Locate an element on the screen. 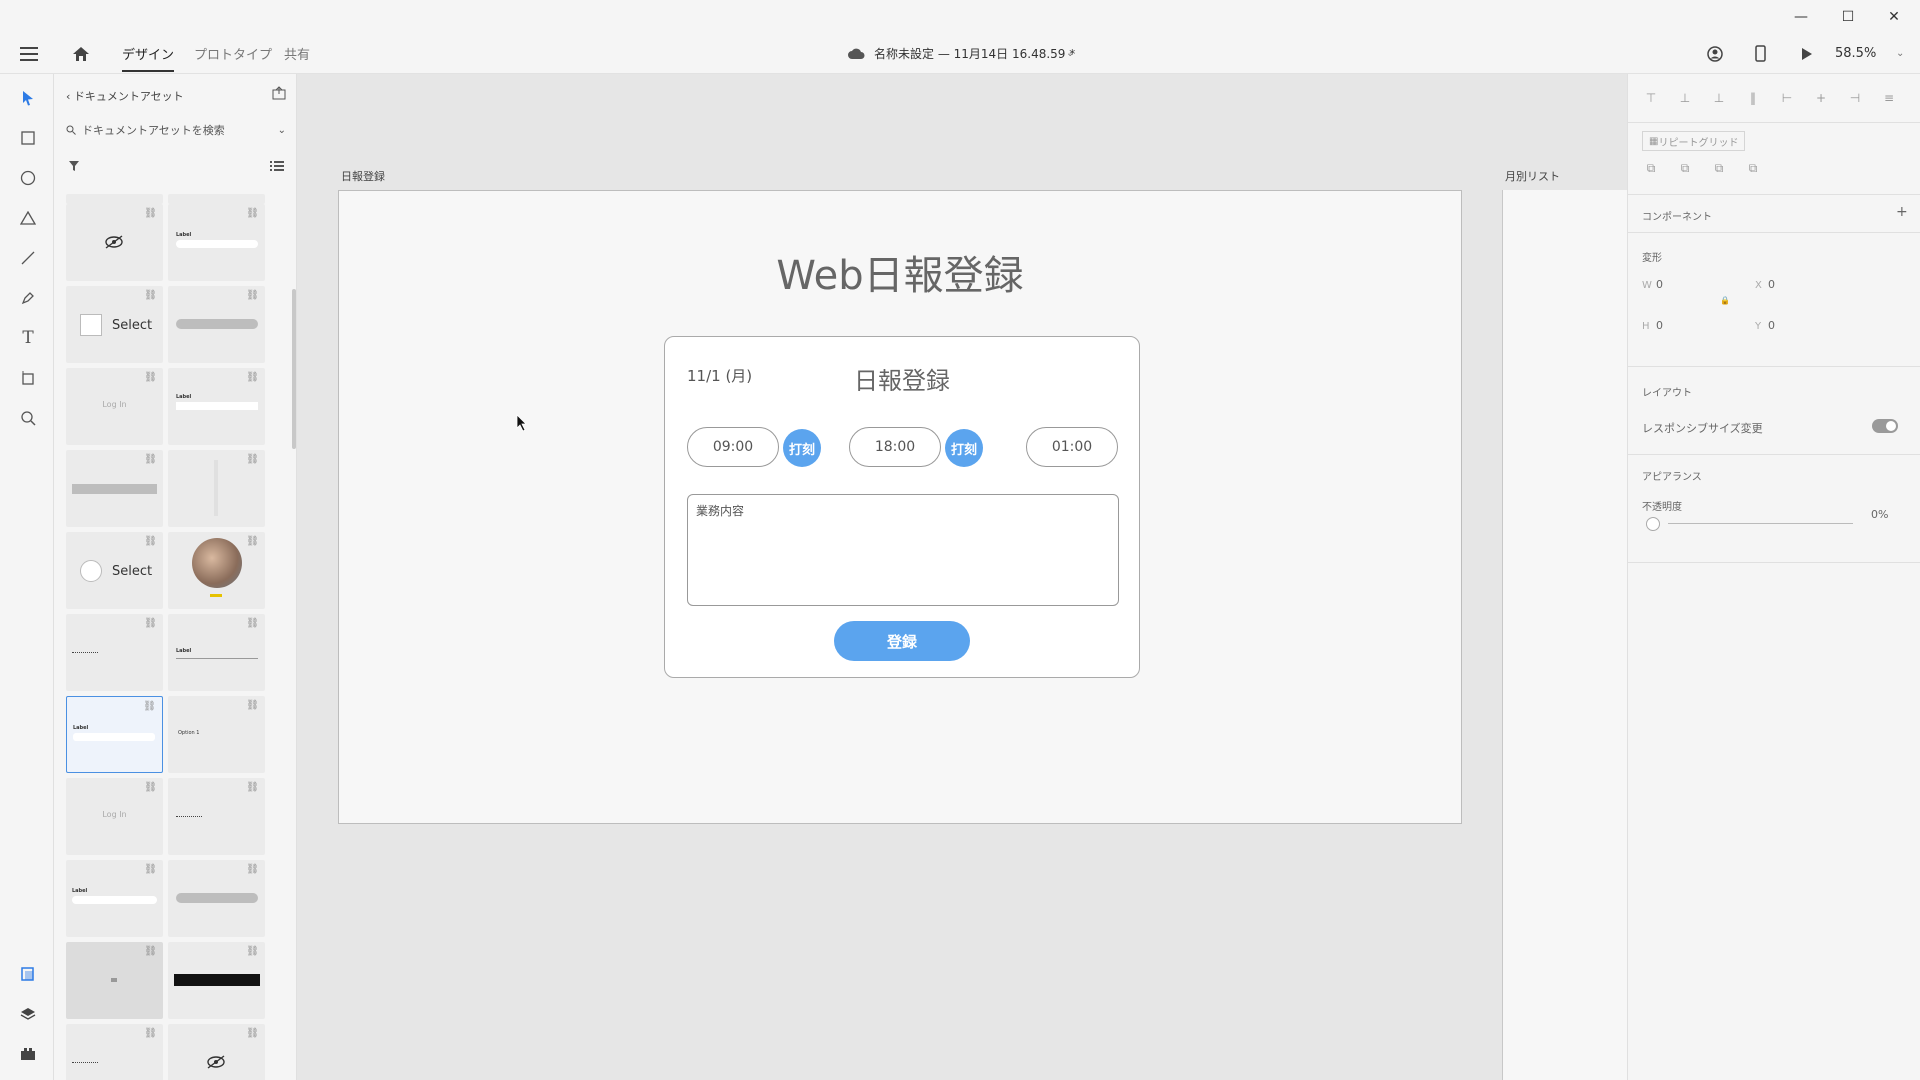  select-tool-icon is located at coordinates (28, 98).